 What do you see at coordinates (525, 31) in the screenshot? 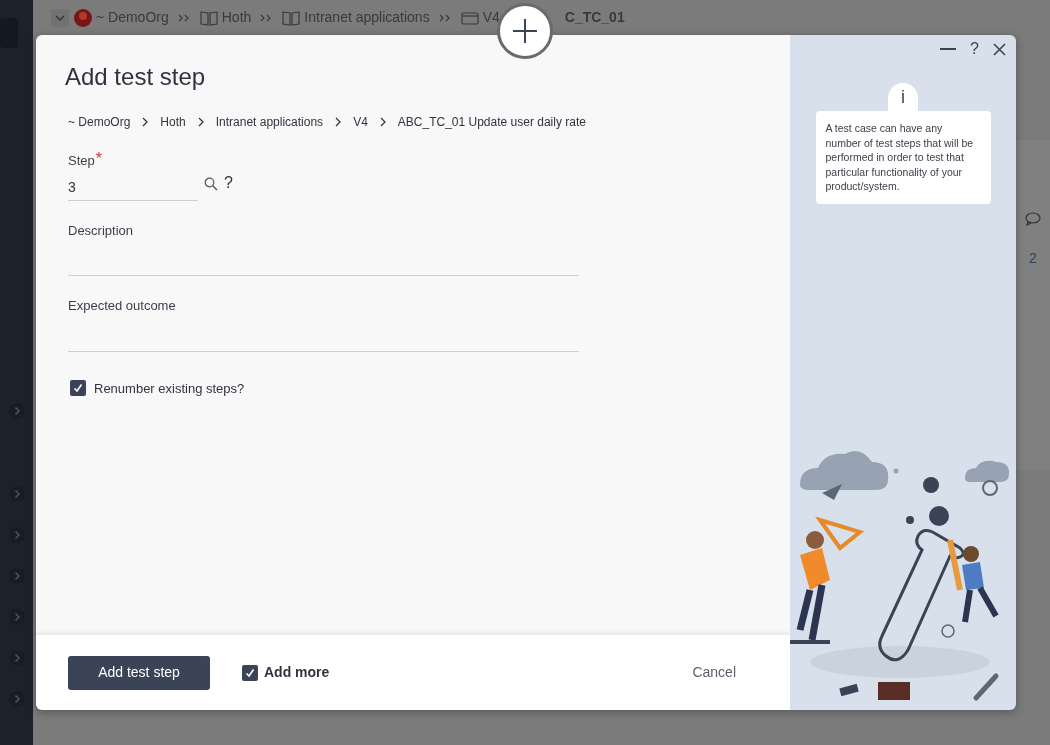
I see `plus-icon` at bounding box center [525, 31].